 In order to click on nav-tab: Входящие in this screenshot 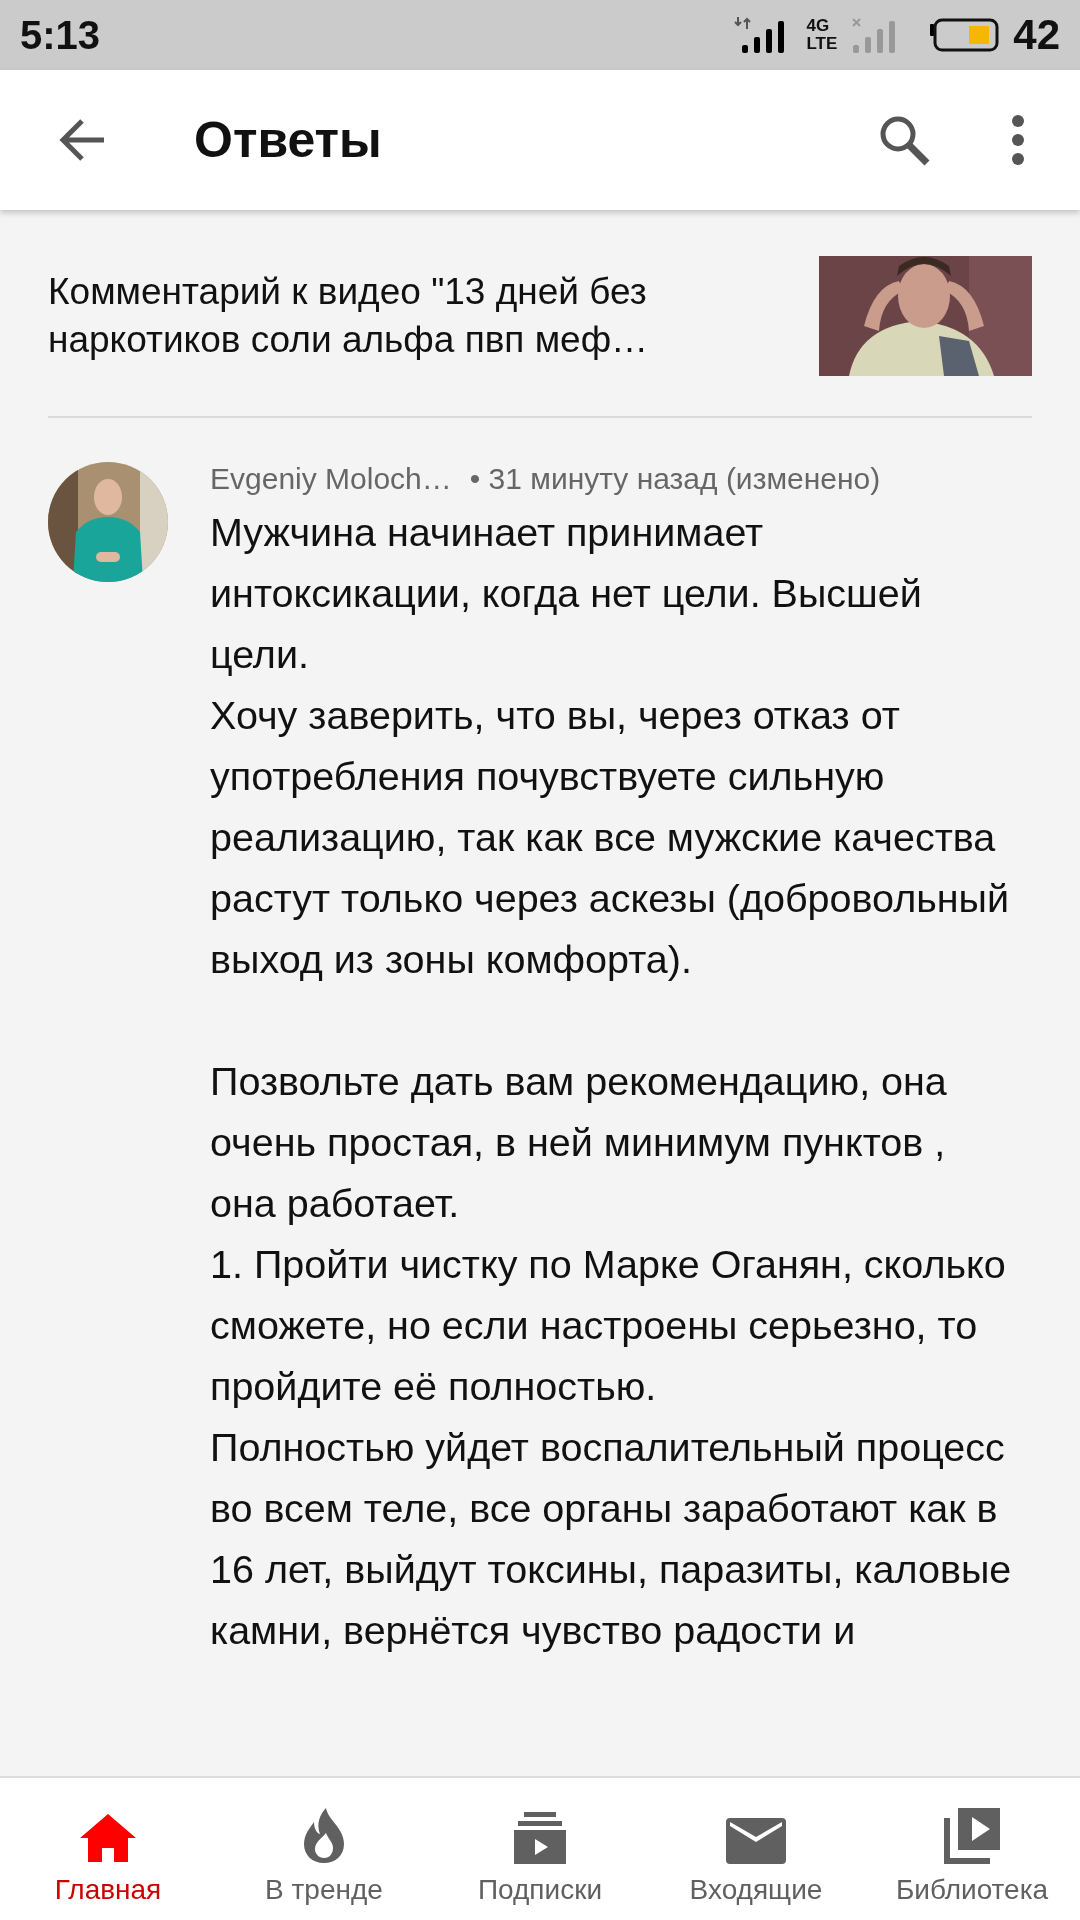, I will do `click(756, 1849)`.